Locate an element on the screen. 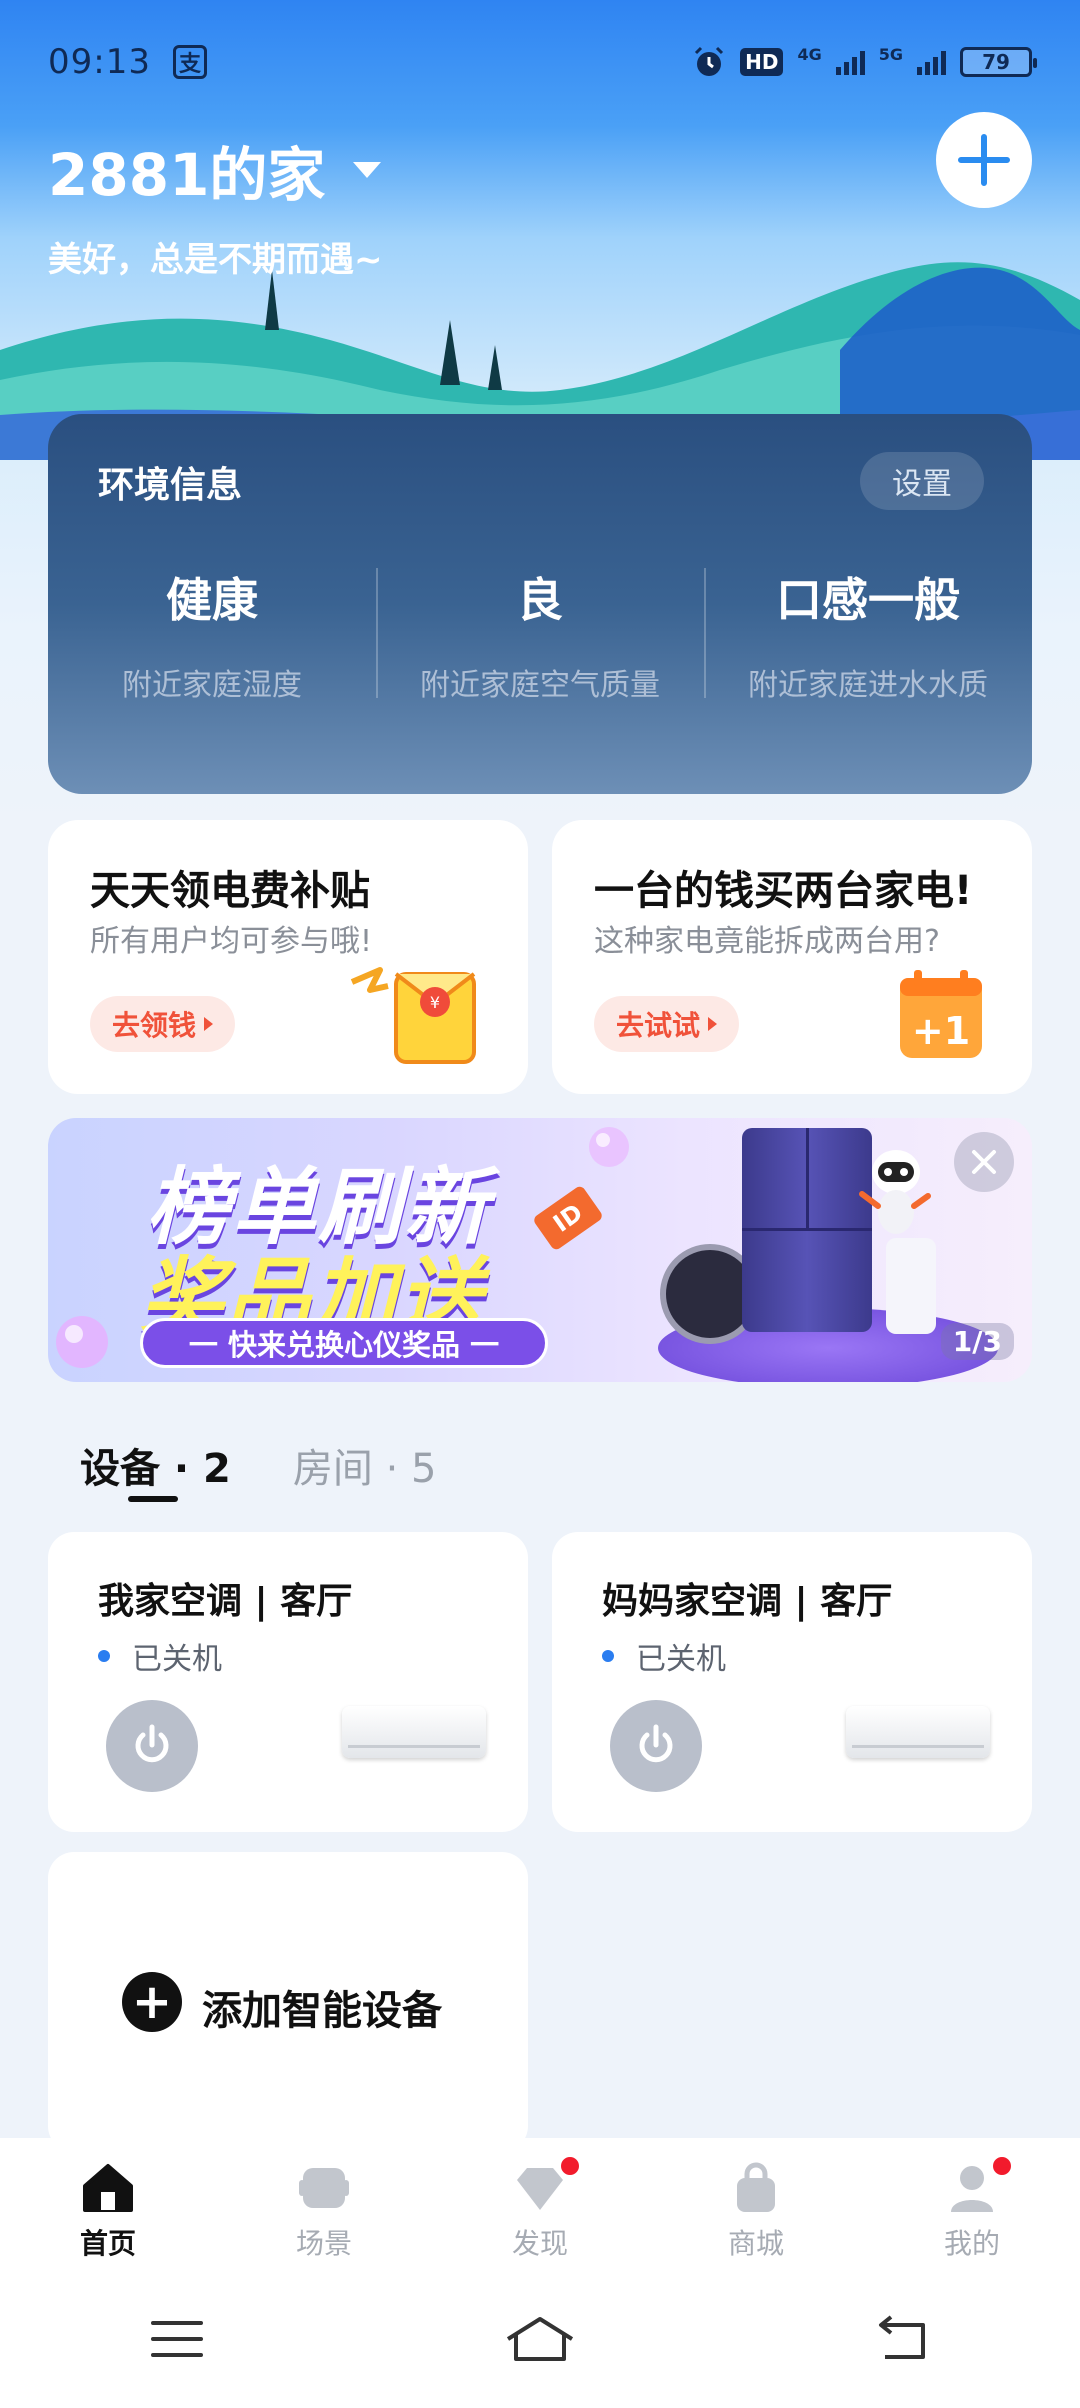 Image resolution: width=1080 pixels, height=2408 pixels. banner-pill: 一 快来兑换心仪奖品 一 is located at coordinates (344, 1343).